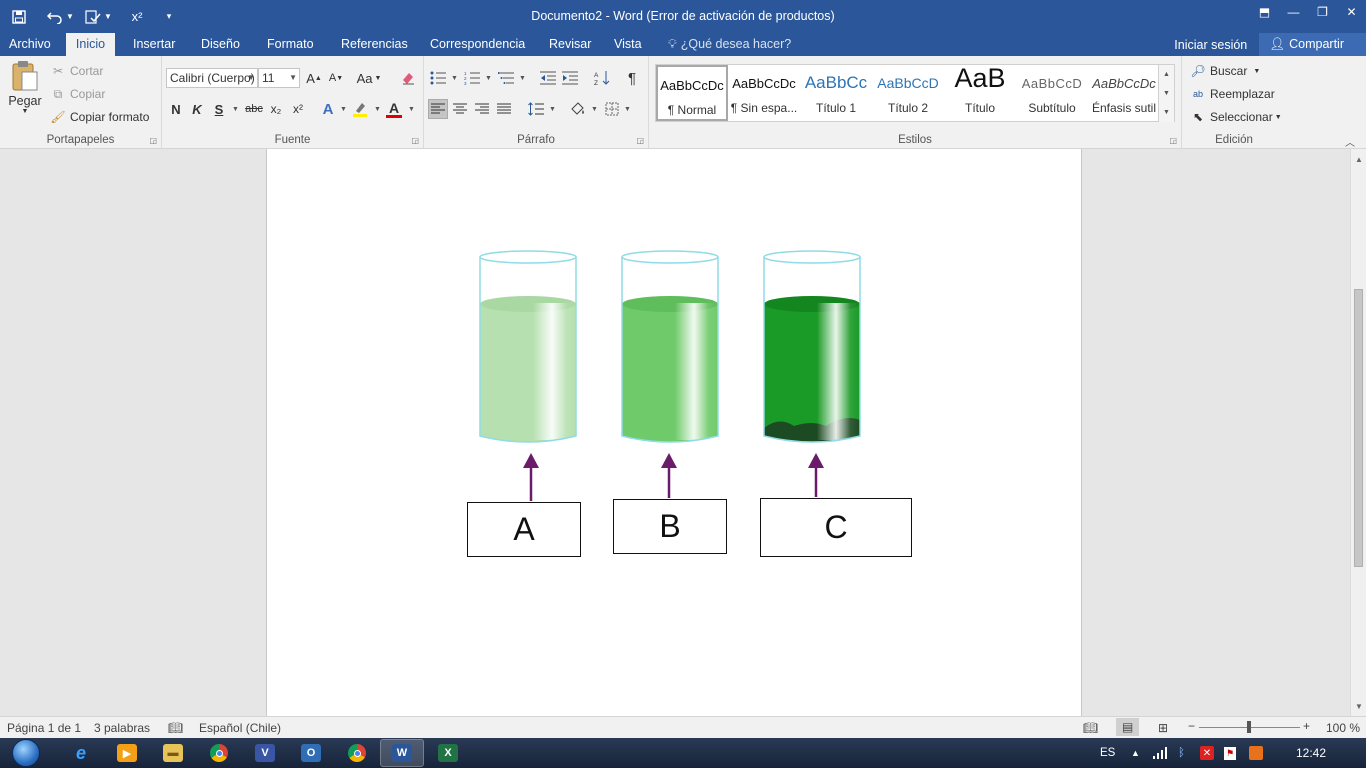 Image resolution: width=1366 pixels, height=768 pixels. What do you see at coordinates (448, 753) in the screenshot?
I see `excel-icon: X` at bounding box center [448, 753].